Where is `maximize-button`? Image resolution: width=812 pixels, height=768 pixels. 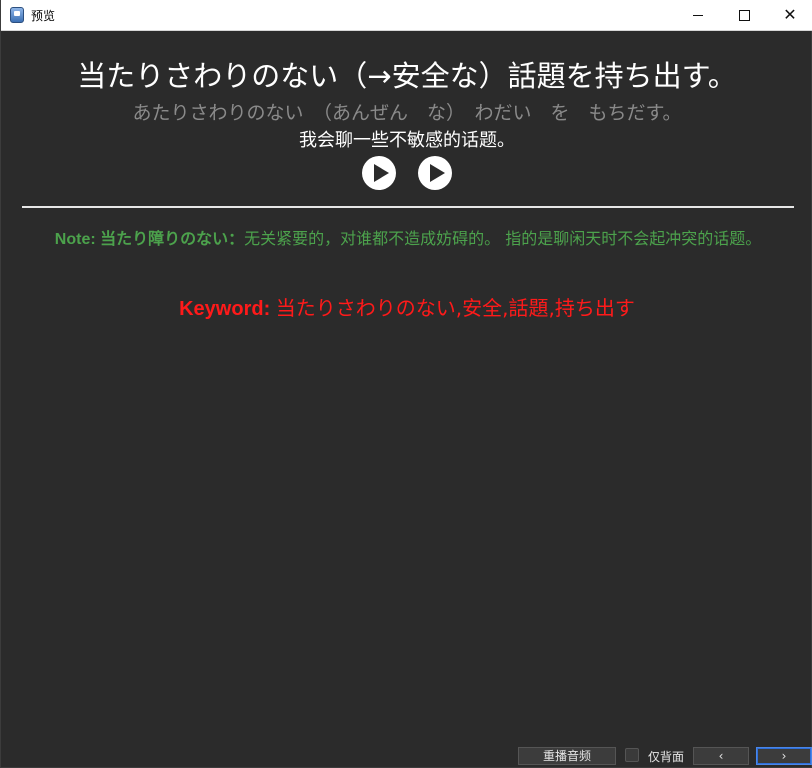 maximize-button is located at coordinates (744, 15).